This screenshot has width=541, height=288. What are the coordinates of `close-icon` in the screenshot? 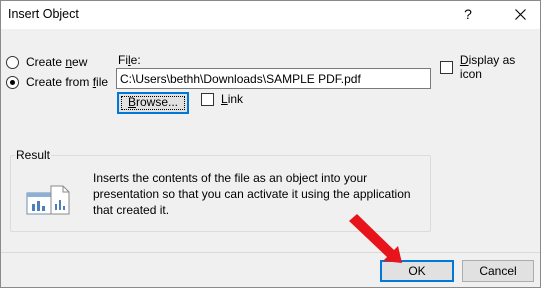 It's located at (520, 14).